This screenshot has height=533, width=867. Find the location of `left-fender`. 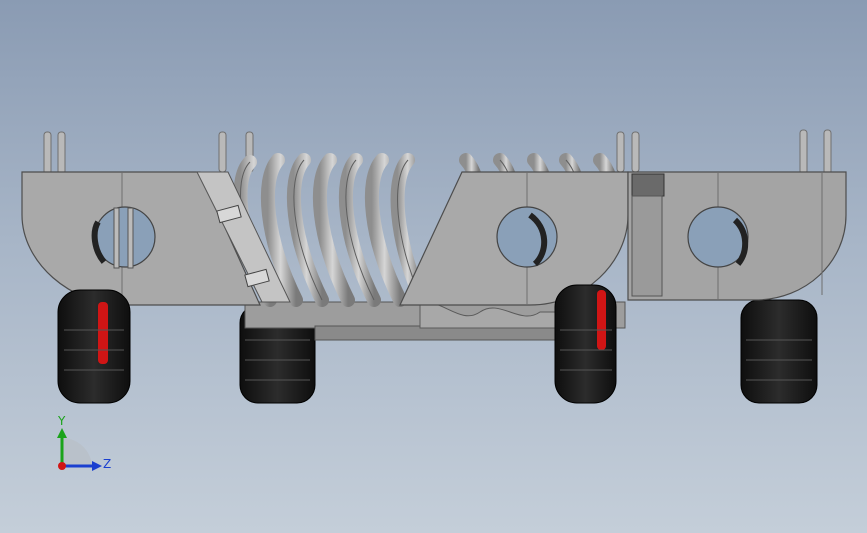

left-fender is located at coordinates (156, 238).